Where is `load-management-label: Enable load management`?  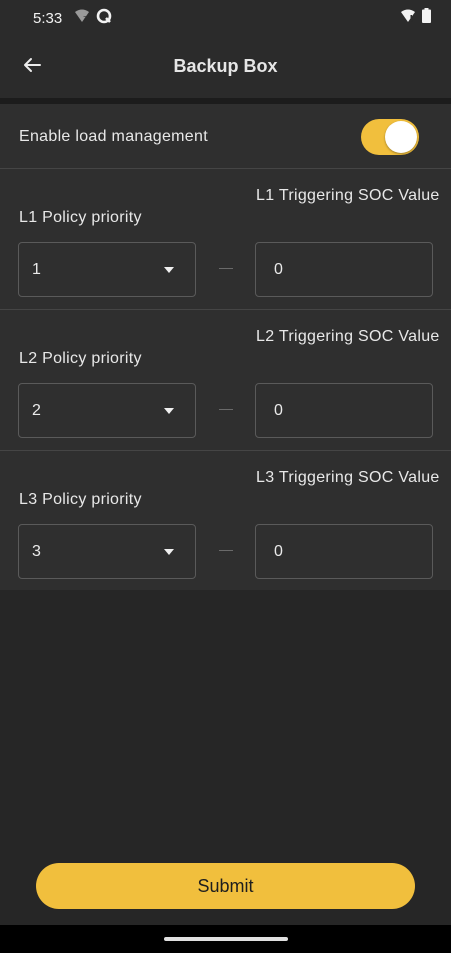
load-management-label: Enable load management is located at coordinates (113, 136).